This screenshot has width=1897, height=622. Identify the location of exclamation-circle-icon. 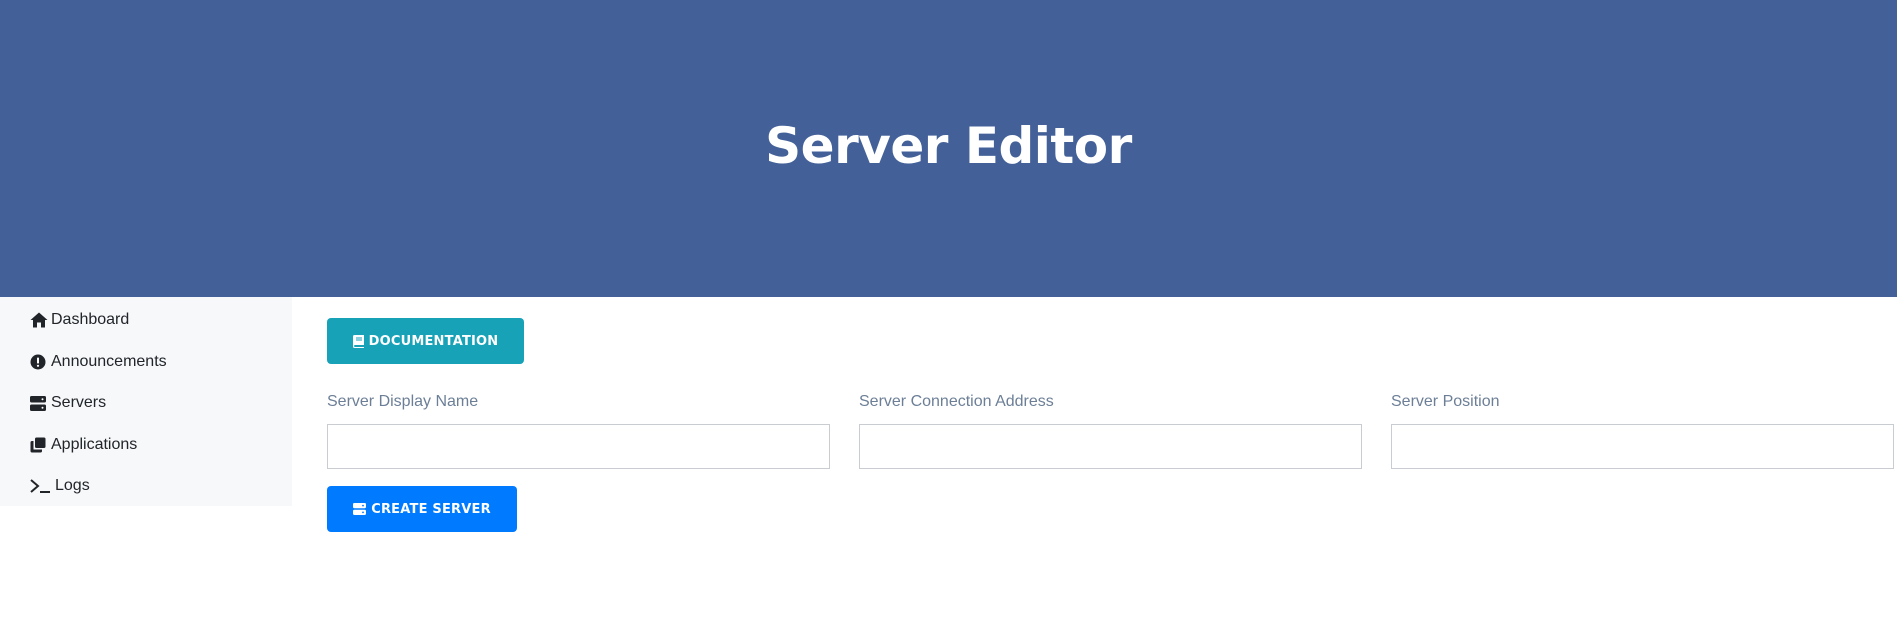
(40, 362).